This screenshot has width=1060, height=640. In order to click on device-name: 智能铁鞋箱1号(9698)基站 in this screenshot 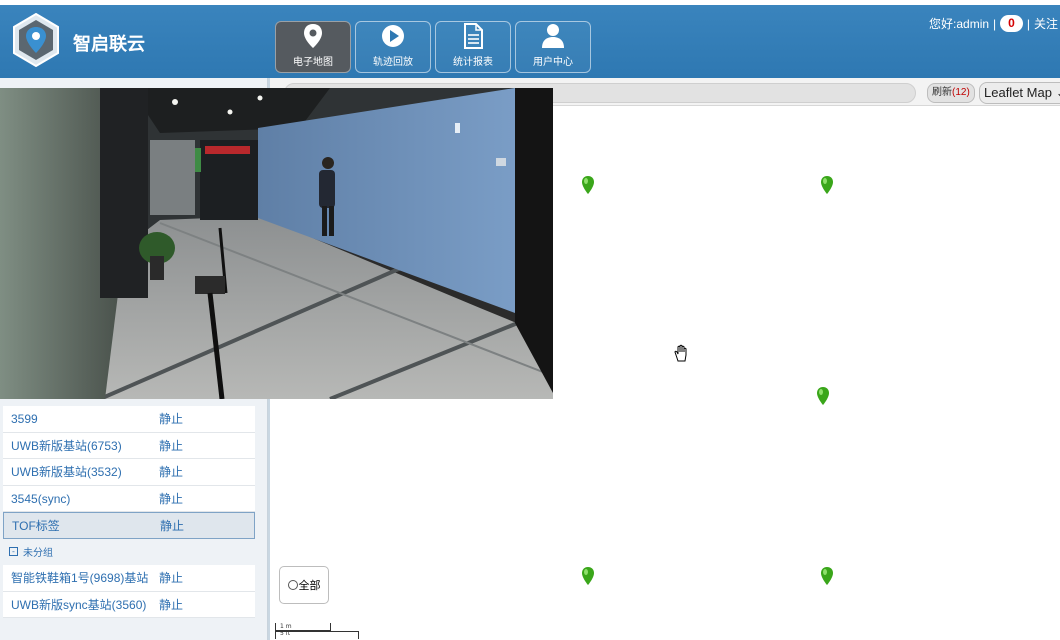, I will do `click(80, 578)`.